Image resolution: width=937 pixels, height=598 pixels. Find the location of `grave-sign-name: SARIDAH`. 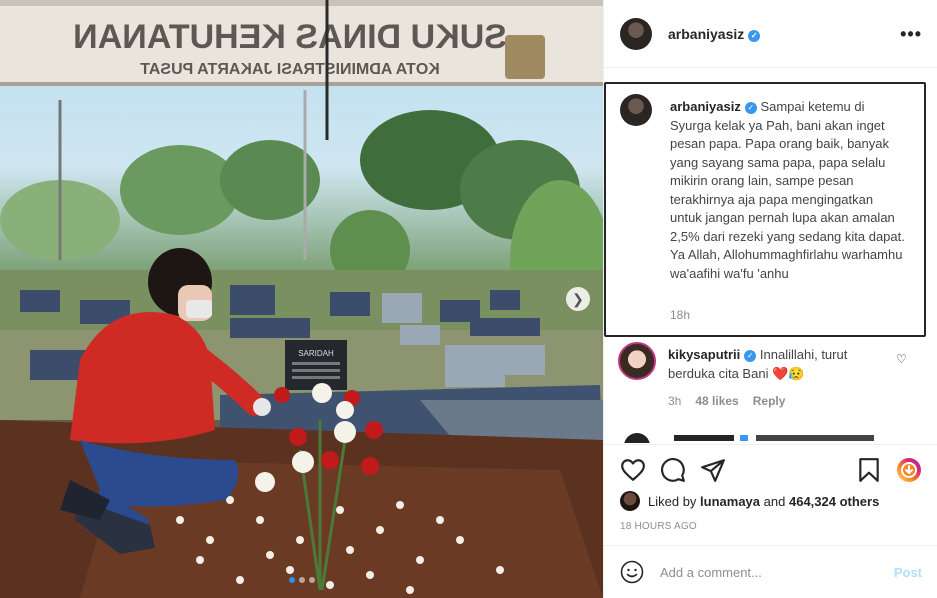

grave-sign-name: SARIDAH is located at coordinates (316, 353).